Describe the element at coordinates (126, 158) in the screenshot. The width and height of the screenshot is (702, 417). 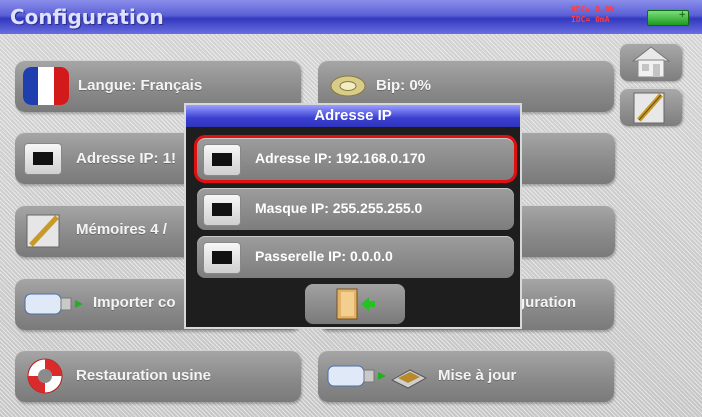
I see `ip-address-label: Adresse IP: 1!` at that location.